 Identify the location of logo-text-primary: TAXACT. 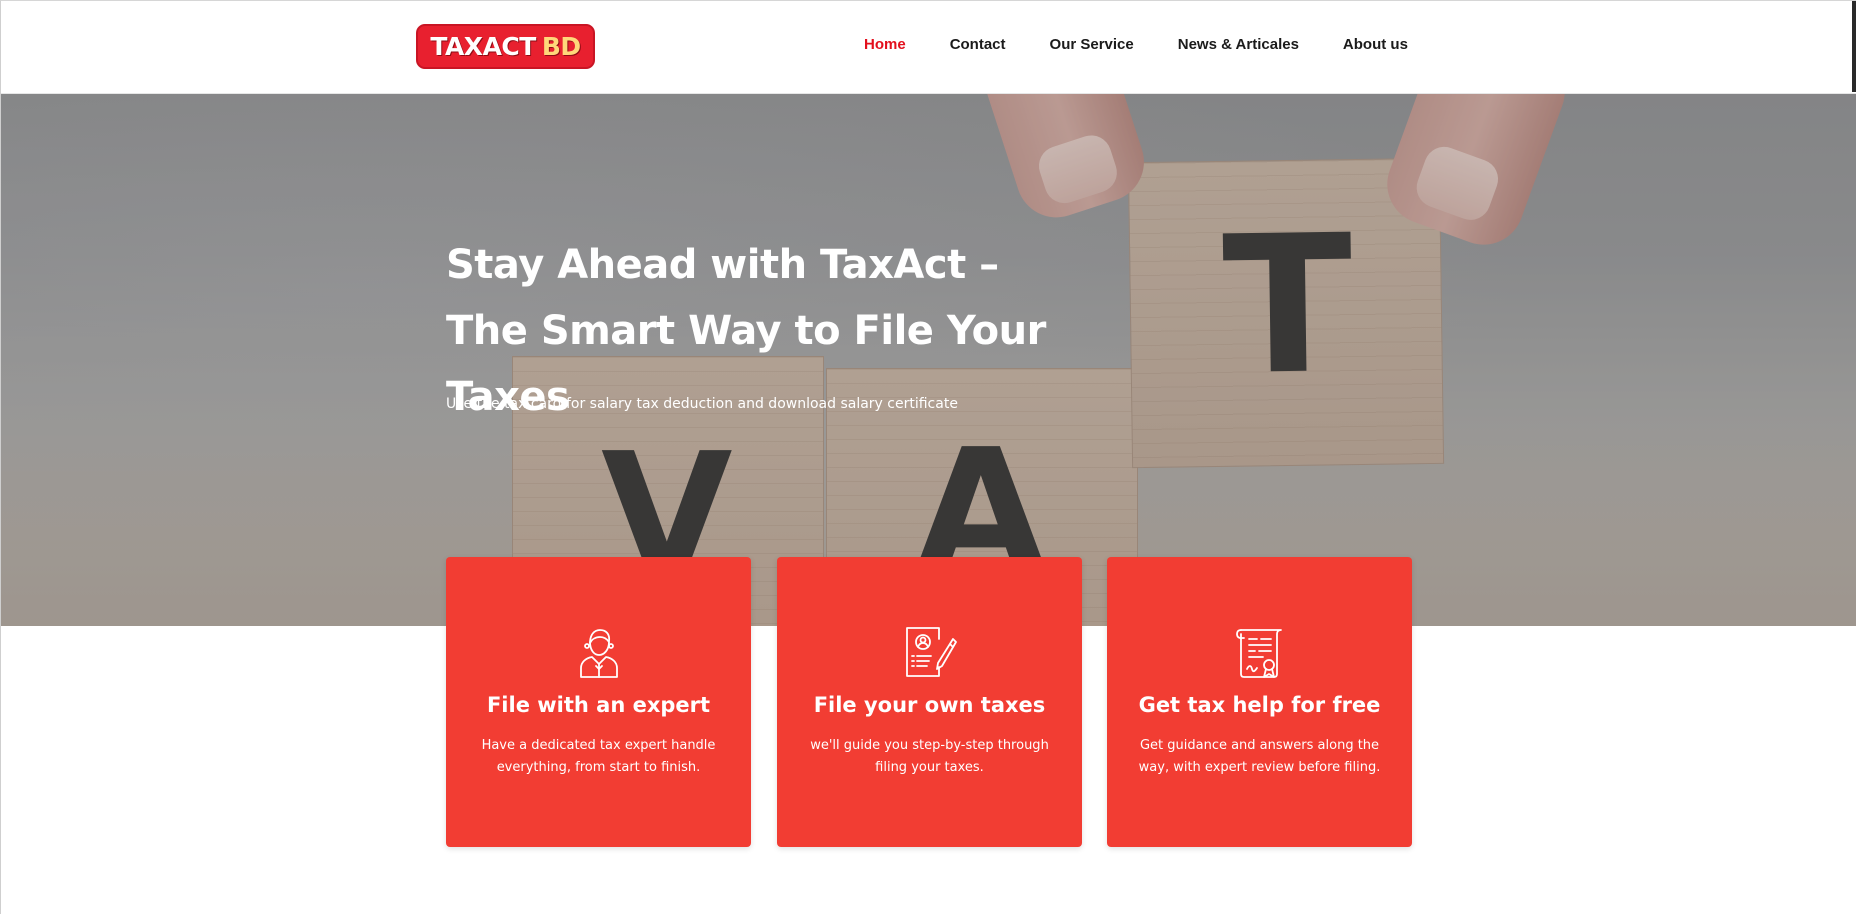
(483, 46).